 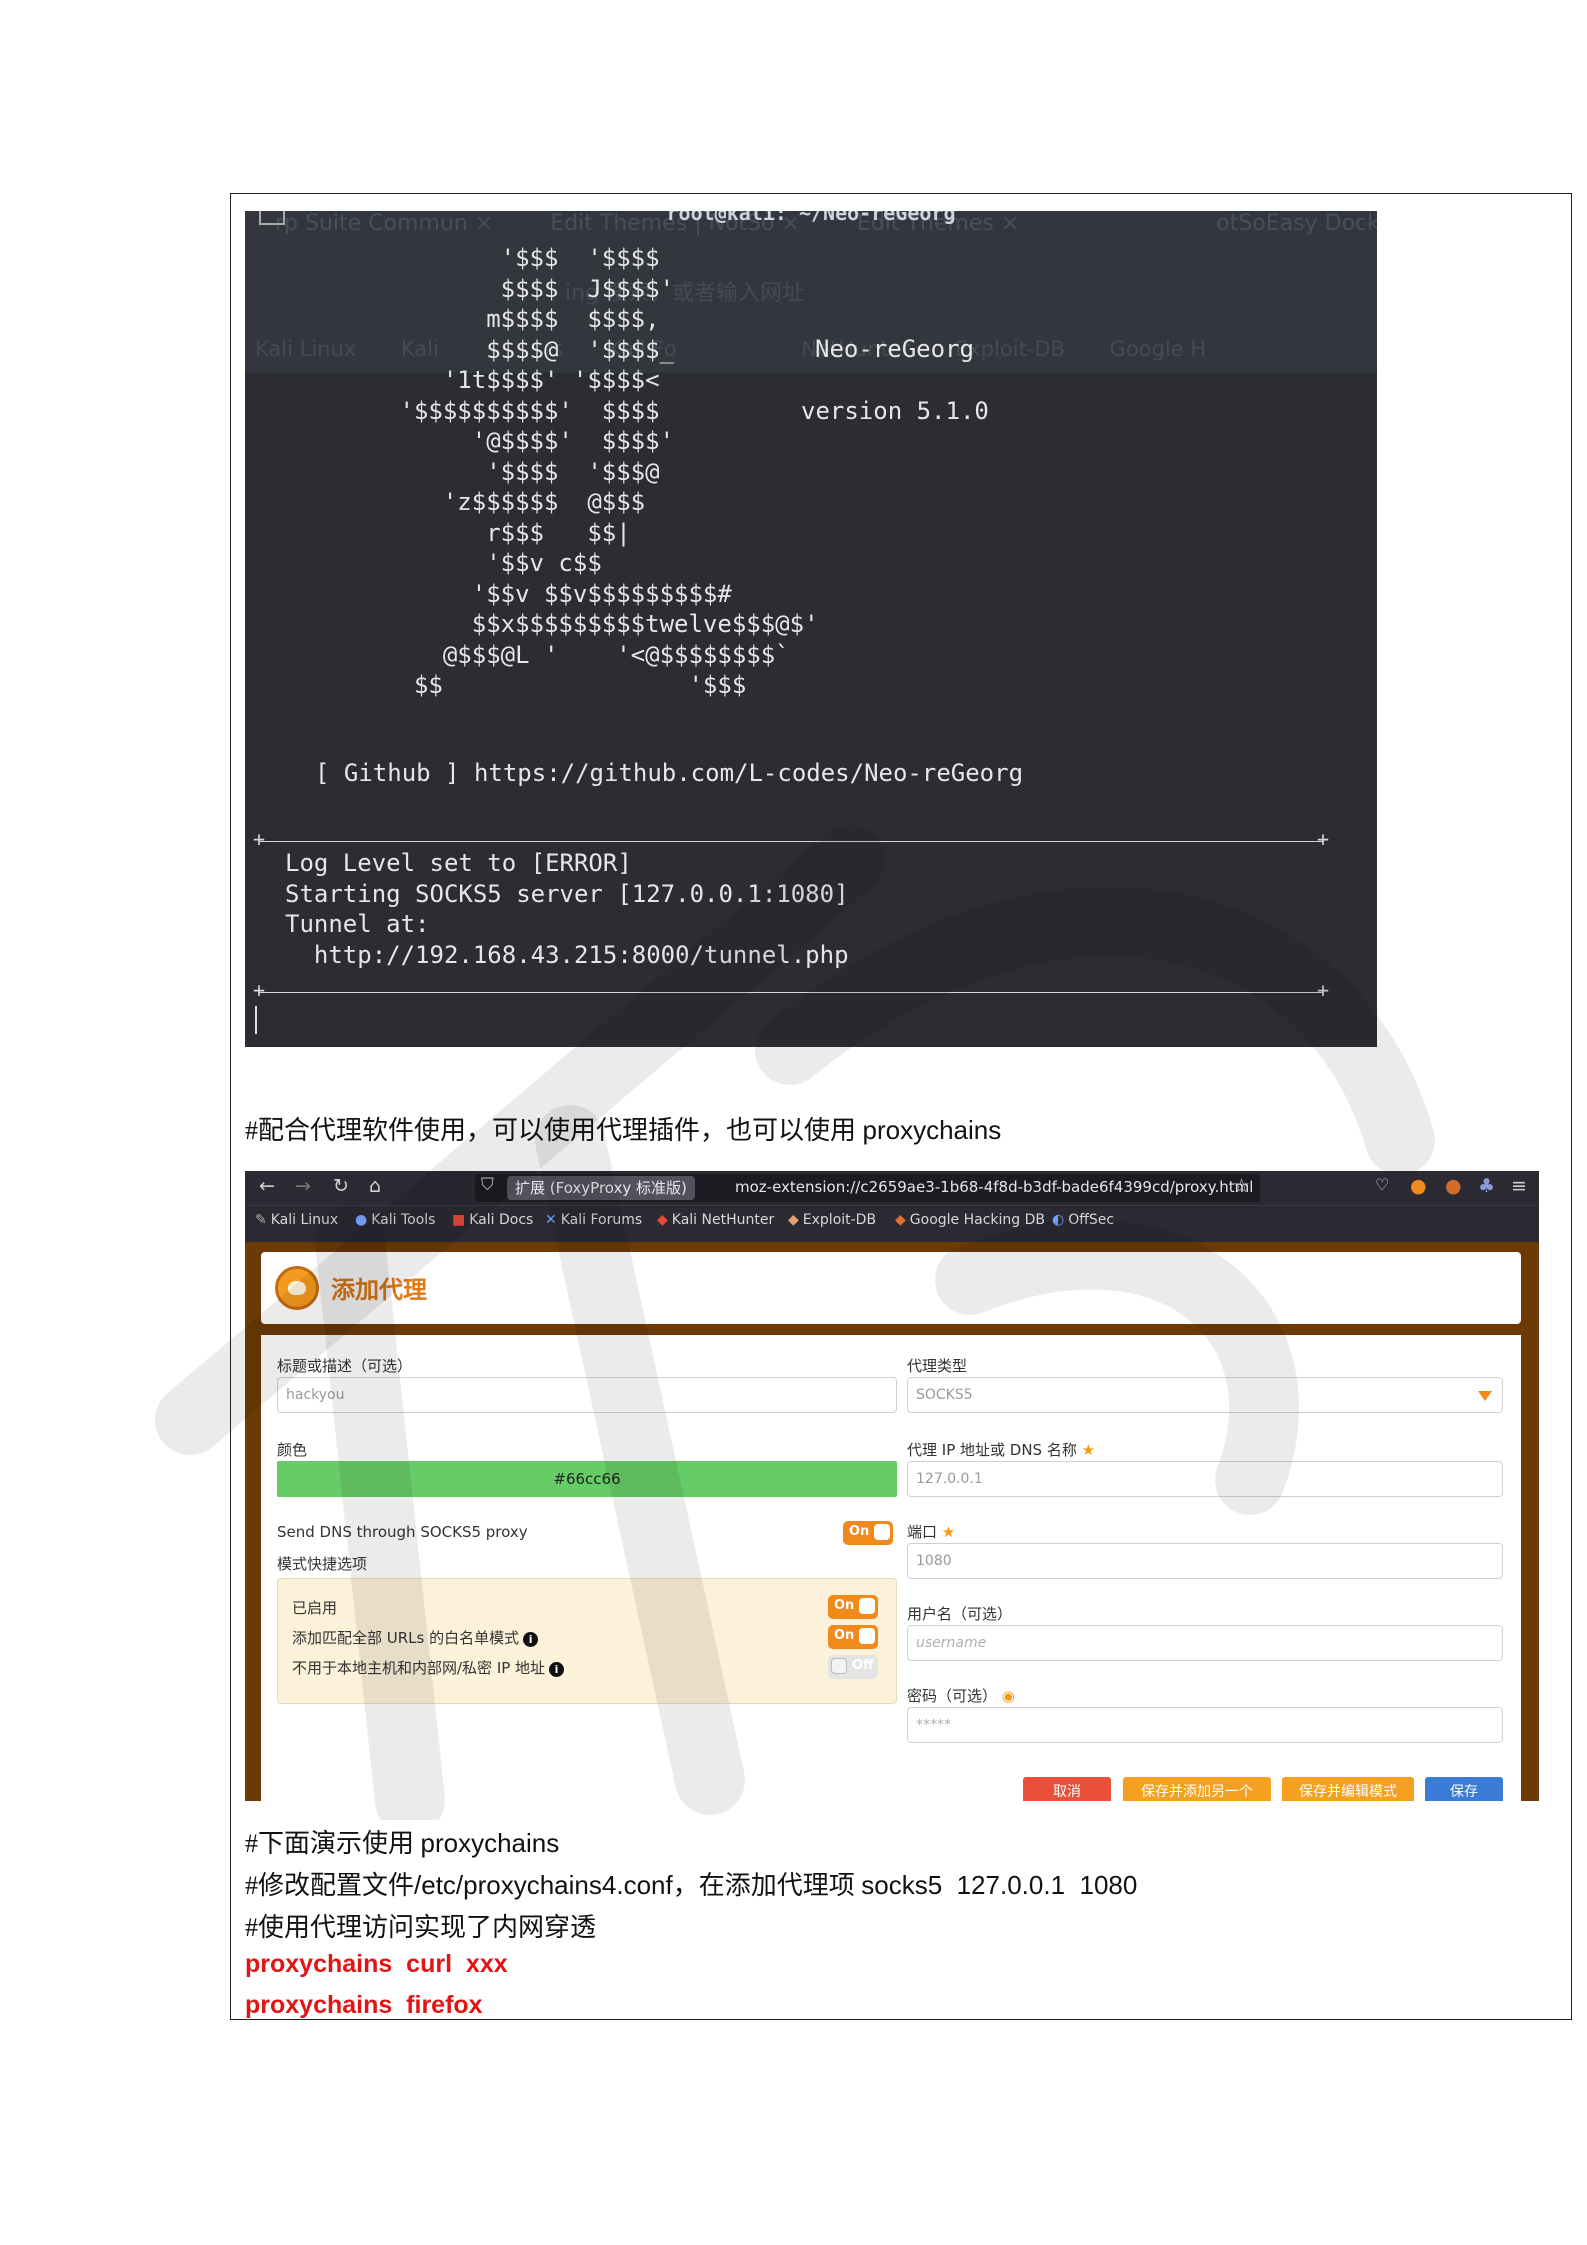 I want to click on form-title: 添加代理, so click(x=379, y=1290).